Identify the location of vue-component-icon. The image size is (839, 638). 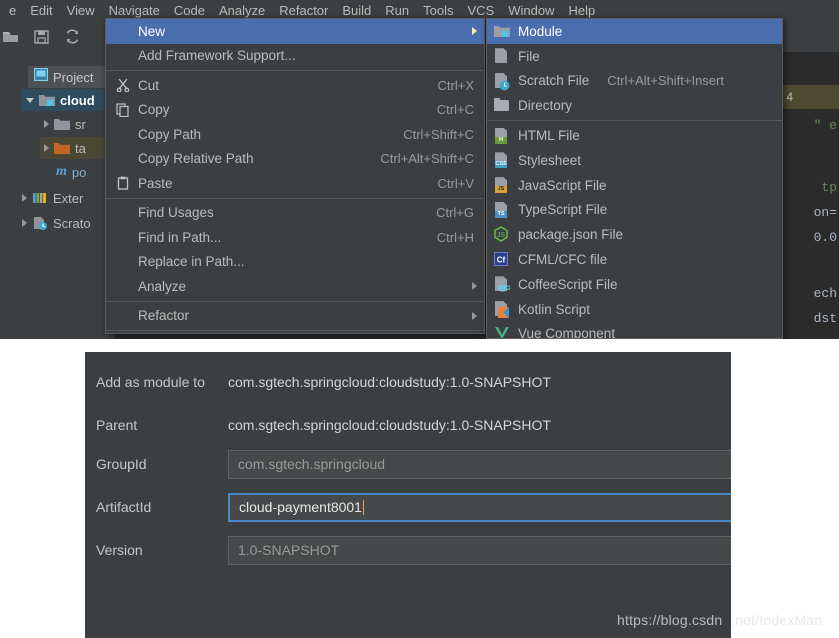
(502, 331).